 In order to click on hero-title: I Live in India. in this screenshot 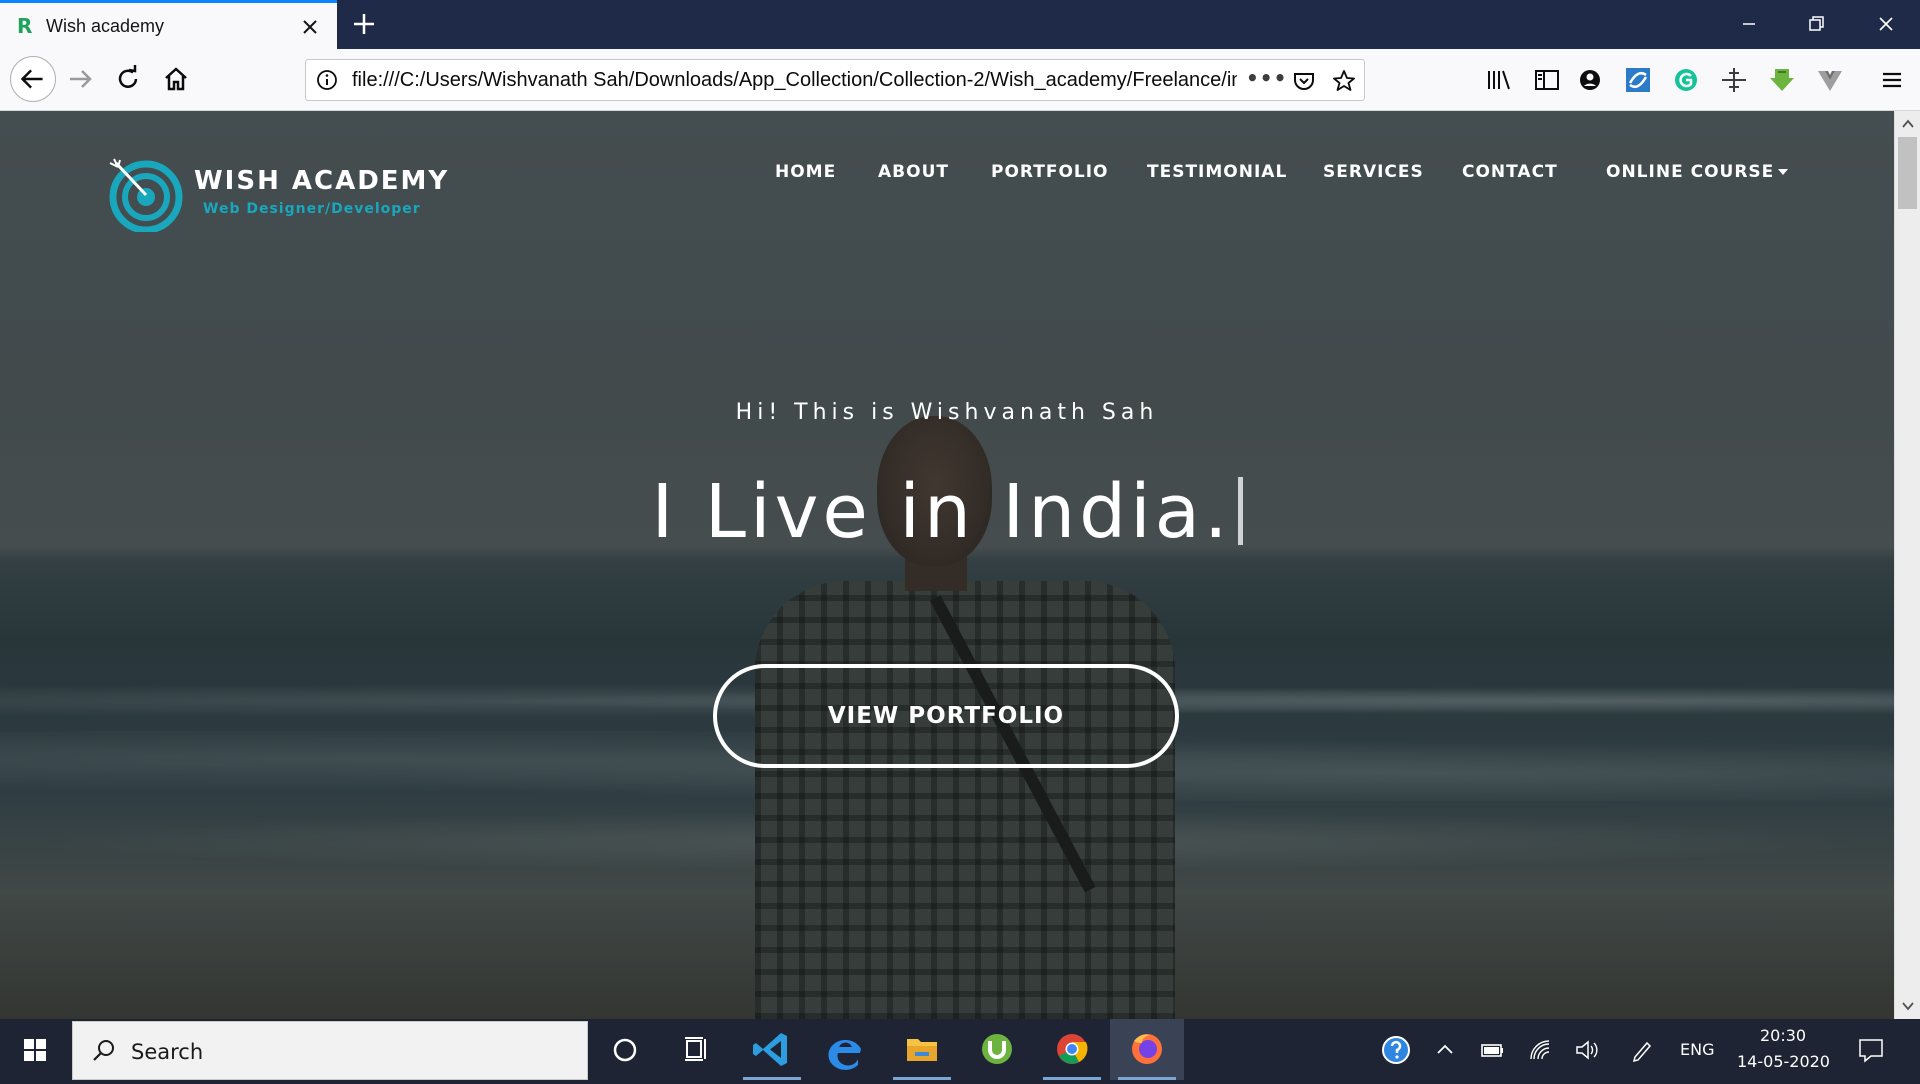, I will do `click(947, 512)`.